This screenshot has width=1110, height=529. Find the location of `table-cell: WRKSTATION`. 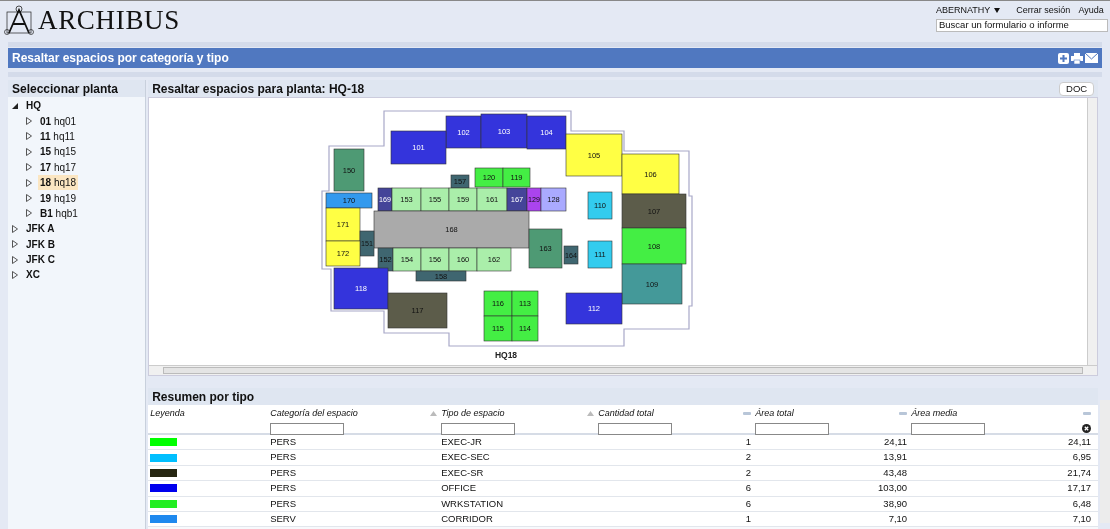

table-cell: WRKSTATION is located at coordinates (472, 503).